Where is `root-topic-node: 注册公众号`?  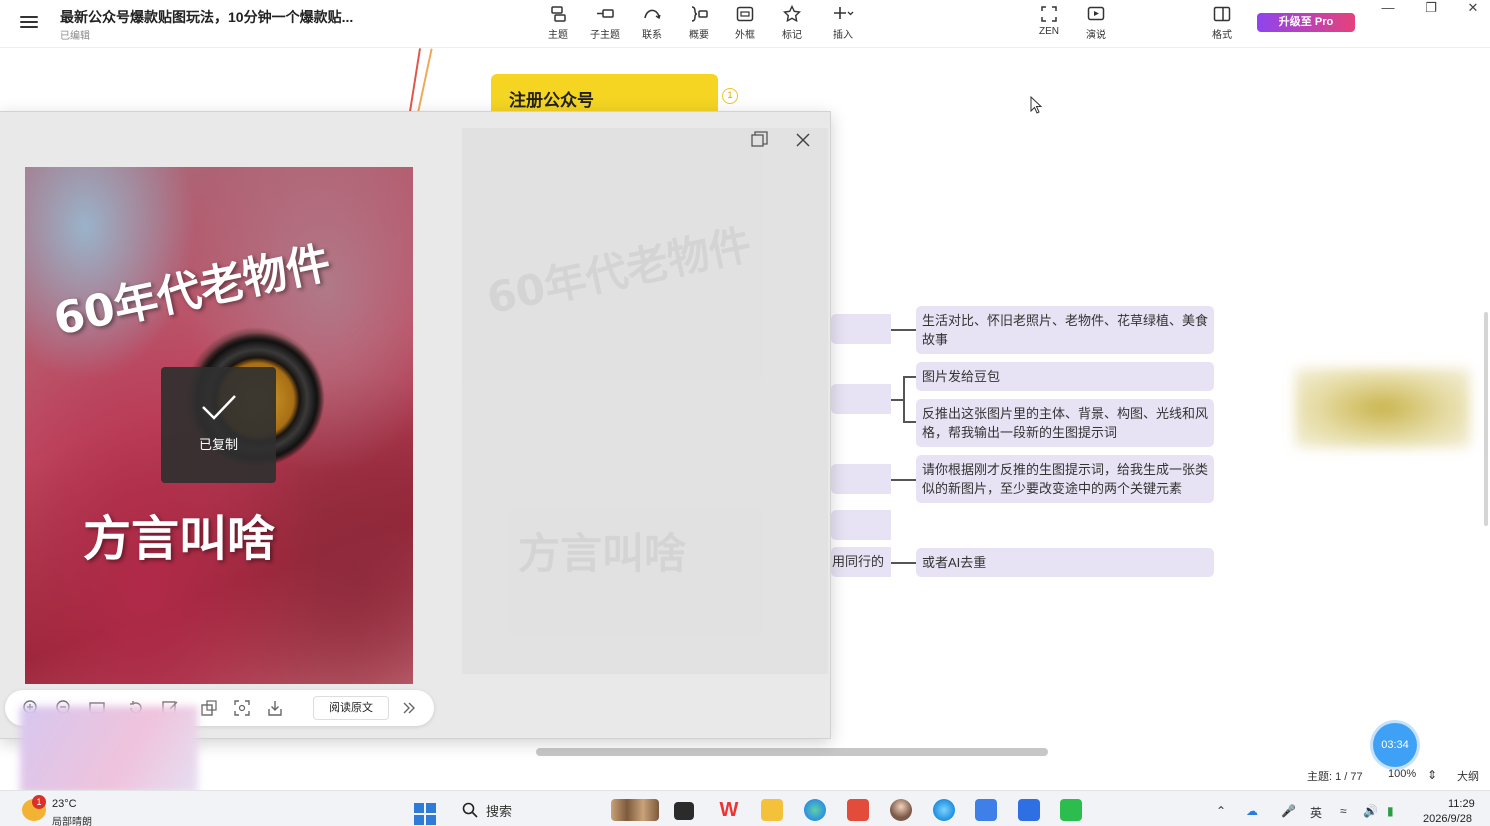 root-topic-node: 注册公众号 is located at coordinates (604, 95).